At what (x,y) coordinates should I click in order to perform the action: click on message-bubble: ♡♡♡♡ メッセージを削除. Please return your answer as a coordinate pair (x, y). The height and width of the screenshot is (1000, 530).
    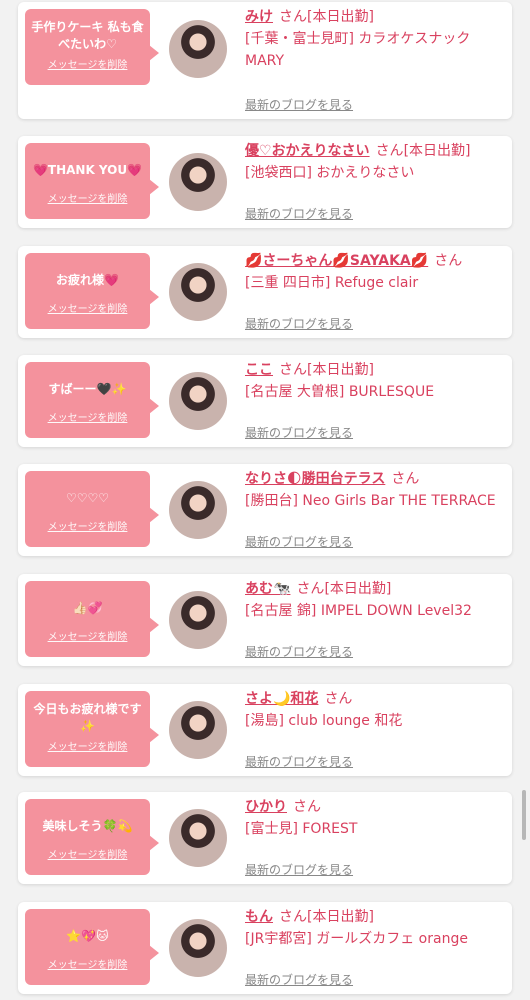
    Looking at the image, I should click on (92, 509).